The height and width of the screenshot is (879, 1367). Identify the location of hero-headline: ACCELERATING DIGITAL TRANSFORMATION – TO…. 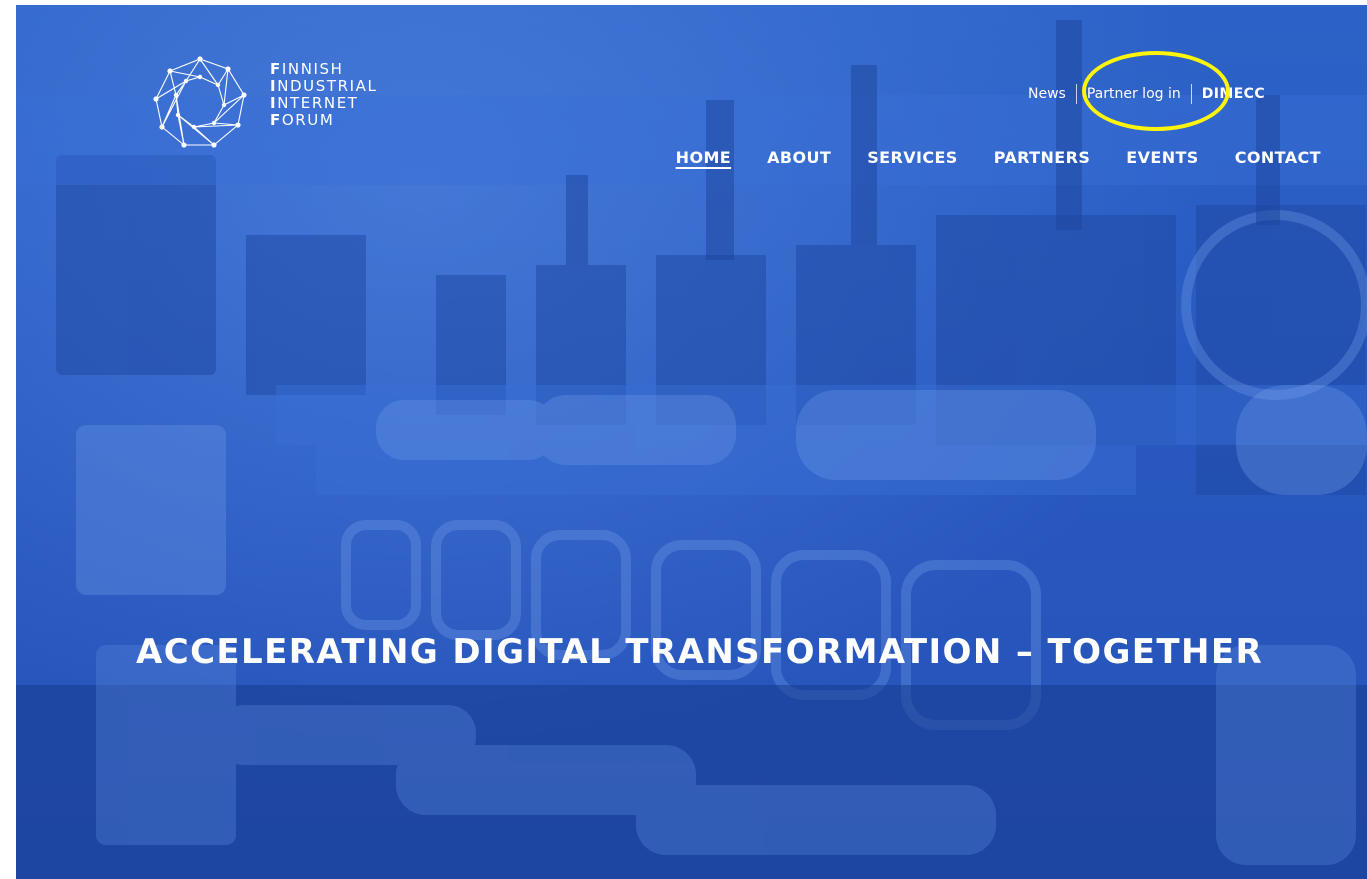
(700, 651).